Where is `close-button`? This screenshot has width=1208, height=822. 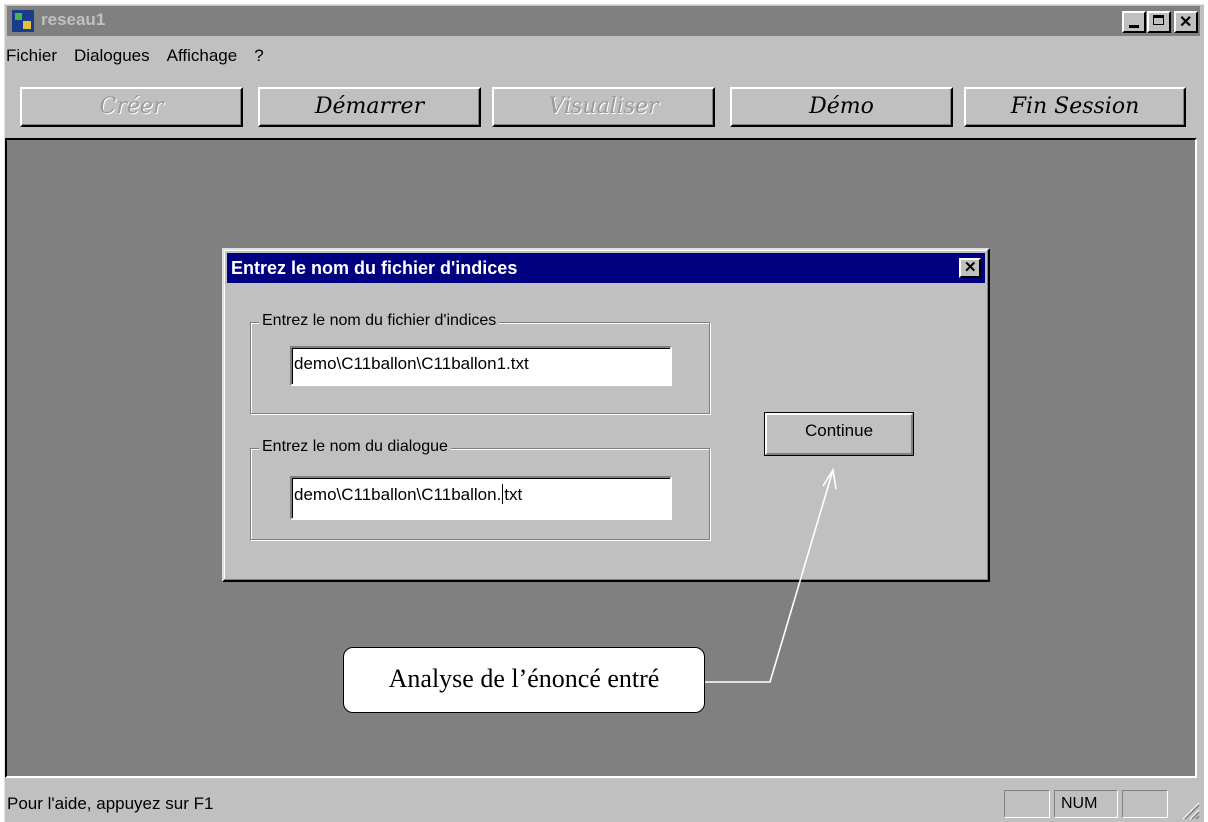
close-button is located at coordinates (1186, 22).